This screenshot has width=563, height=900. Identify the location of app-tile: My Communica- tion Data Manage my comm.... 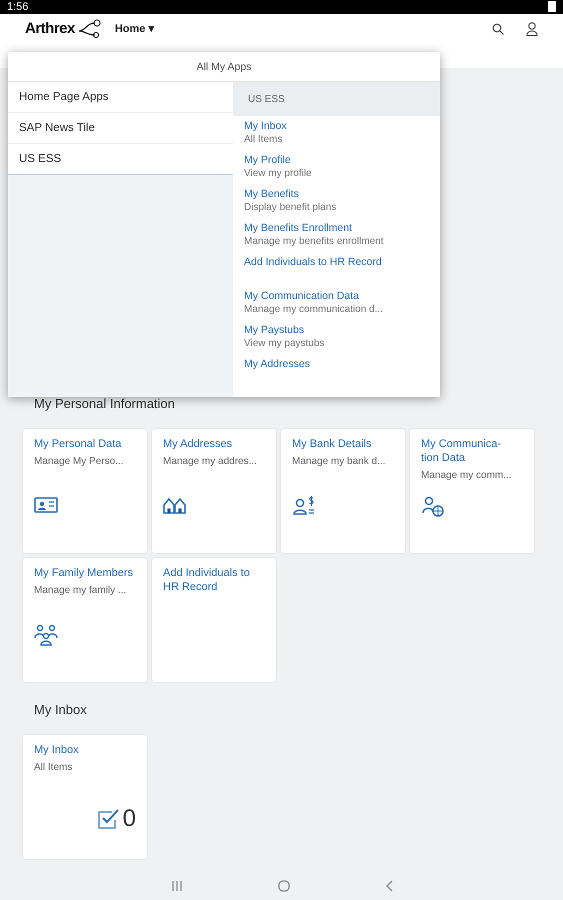
(472, 491).